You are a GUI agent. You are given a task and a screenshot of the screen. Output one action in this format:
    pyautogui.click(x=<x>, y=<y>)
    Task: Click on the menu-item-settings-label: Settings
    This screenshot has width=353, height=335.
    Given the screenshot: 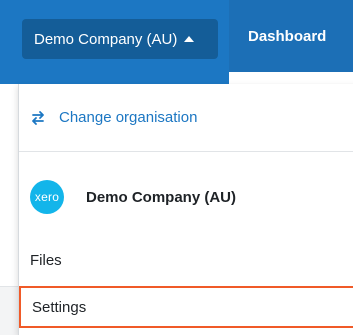 What is the action you would take?
    pyautogui.click(x=59, y=307)
    